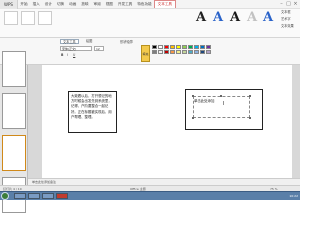 The height and width of the screenshot is (240, 320). I want to click on close-icon: ×, so click(295, 4).